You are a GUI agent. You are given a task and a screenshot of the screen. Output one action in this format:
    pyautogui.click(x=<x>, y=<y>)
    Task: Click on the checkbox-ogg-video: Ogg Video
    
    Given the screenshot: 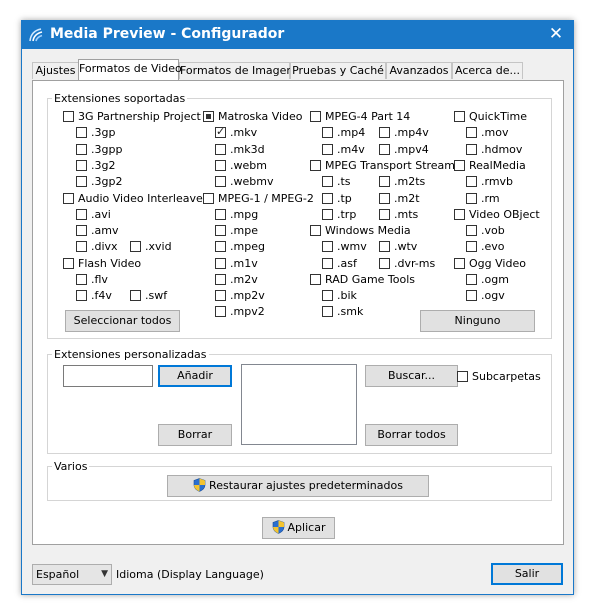 What is the action you would take?
    pyautogui.click(x=490, y=264)
    